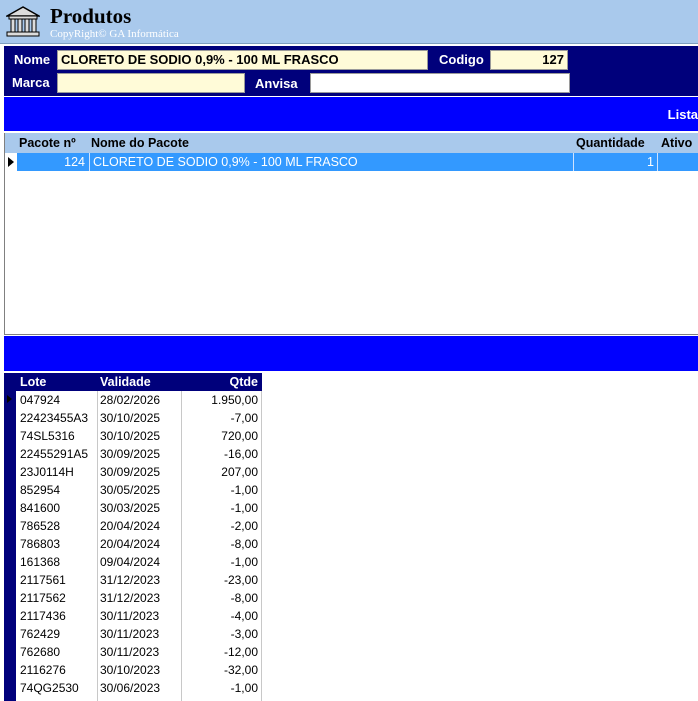 The height and width of the screenshot is (701, 698). What do you see at coordinates (43, 670) in the screenshot?
I see `cell-lote: 2116276` at bounding box center [43, 670].